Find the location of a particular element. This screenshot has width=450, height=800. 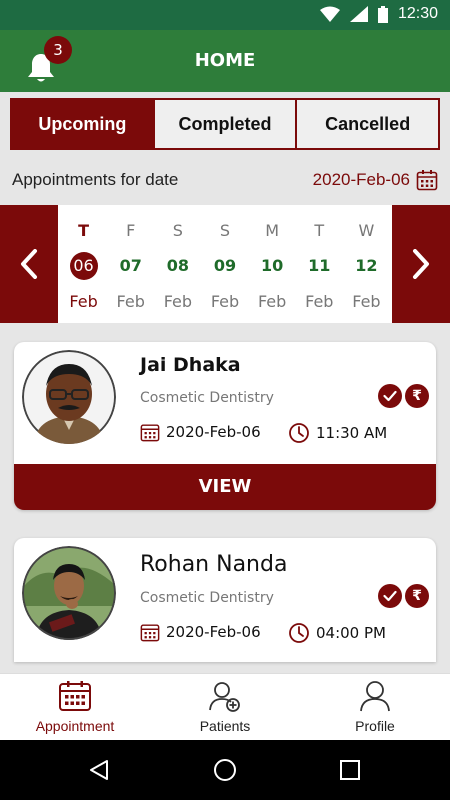

system-nav-bar is located at coordinates (225, 770).